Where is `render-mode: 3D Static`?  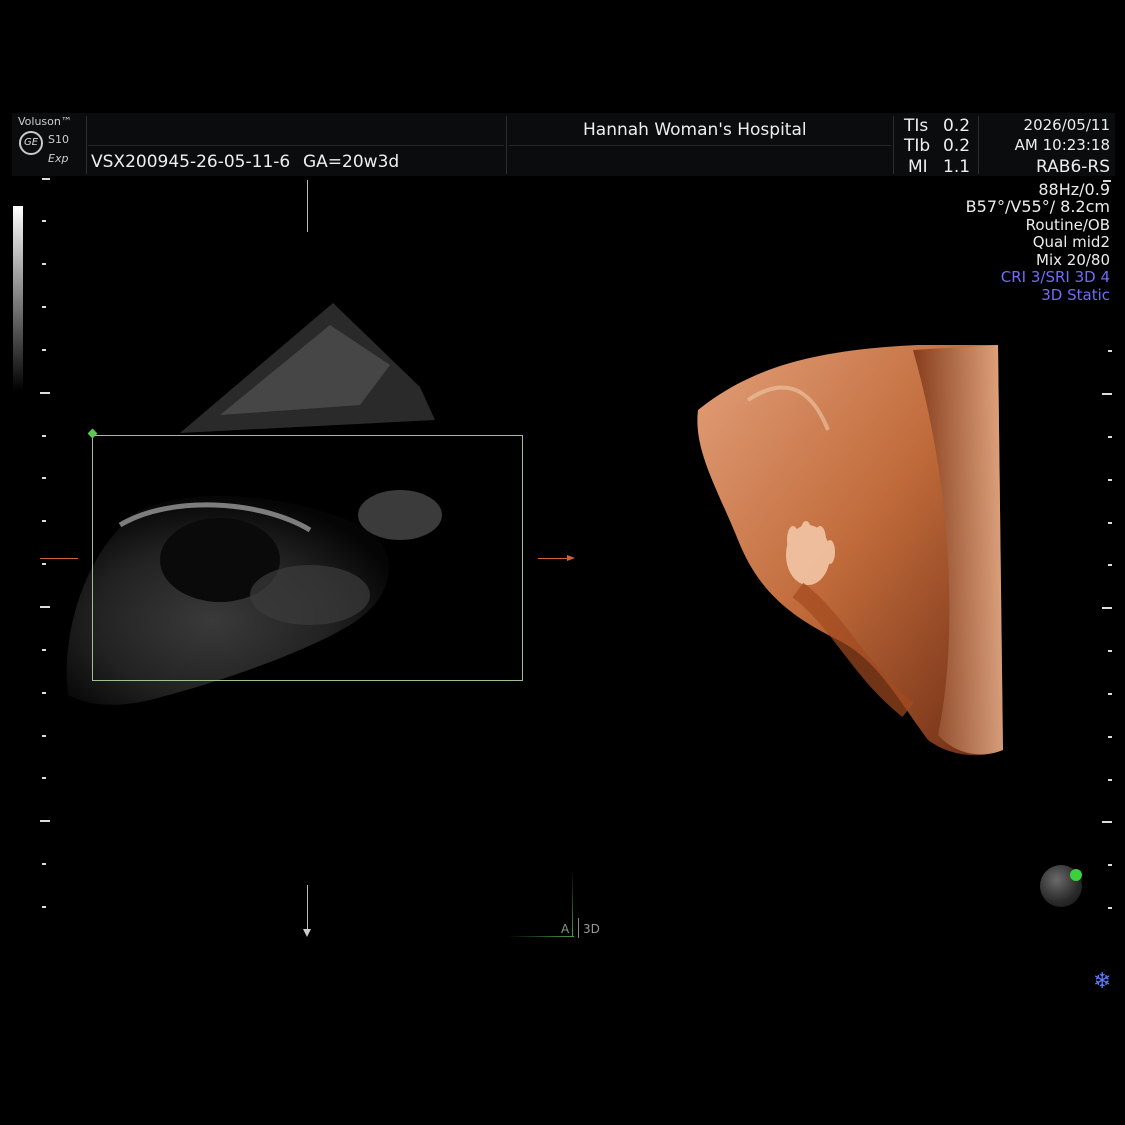 render-mode: 3D Static is located at coordinates (1075, 295).